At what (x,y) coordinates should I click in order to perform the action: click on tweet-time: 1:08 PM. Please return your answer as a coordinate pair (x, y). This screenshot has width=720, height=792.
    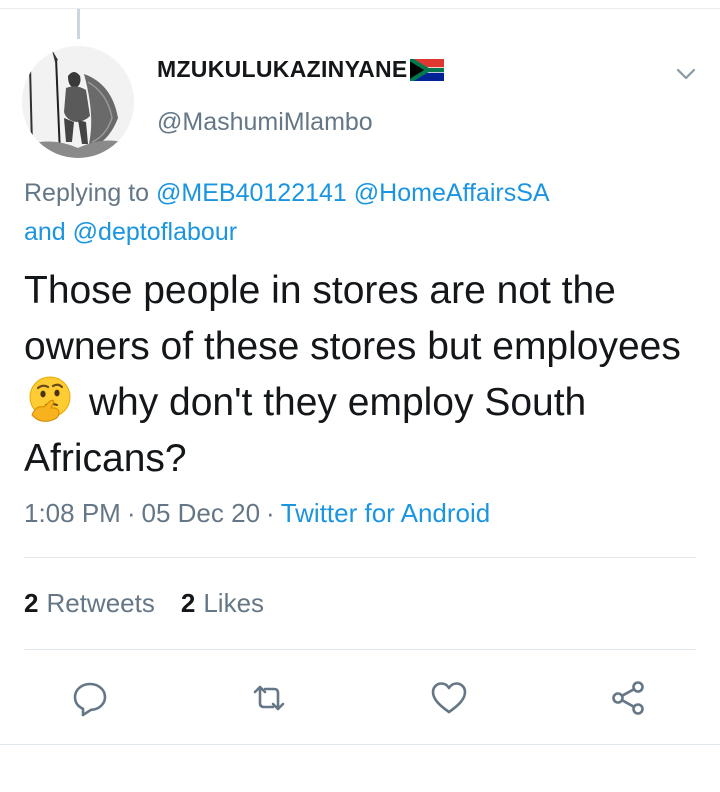
    Looking at the image, I should click on (72, 513).